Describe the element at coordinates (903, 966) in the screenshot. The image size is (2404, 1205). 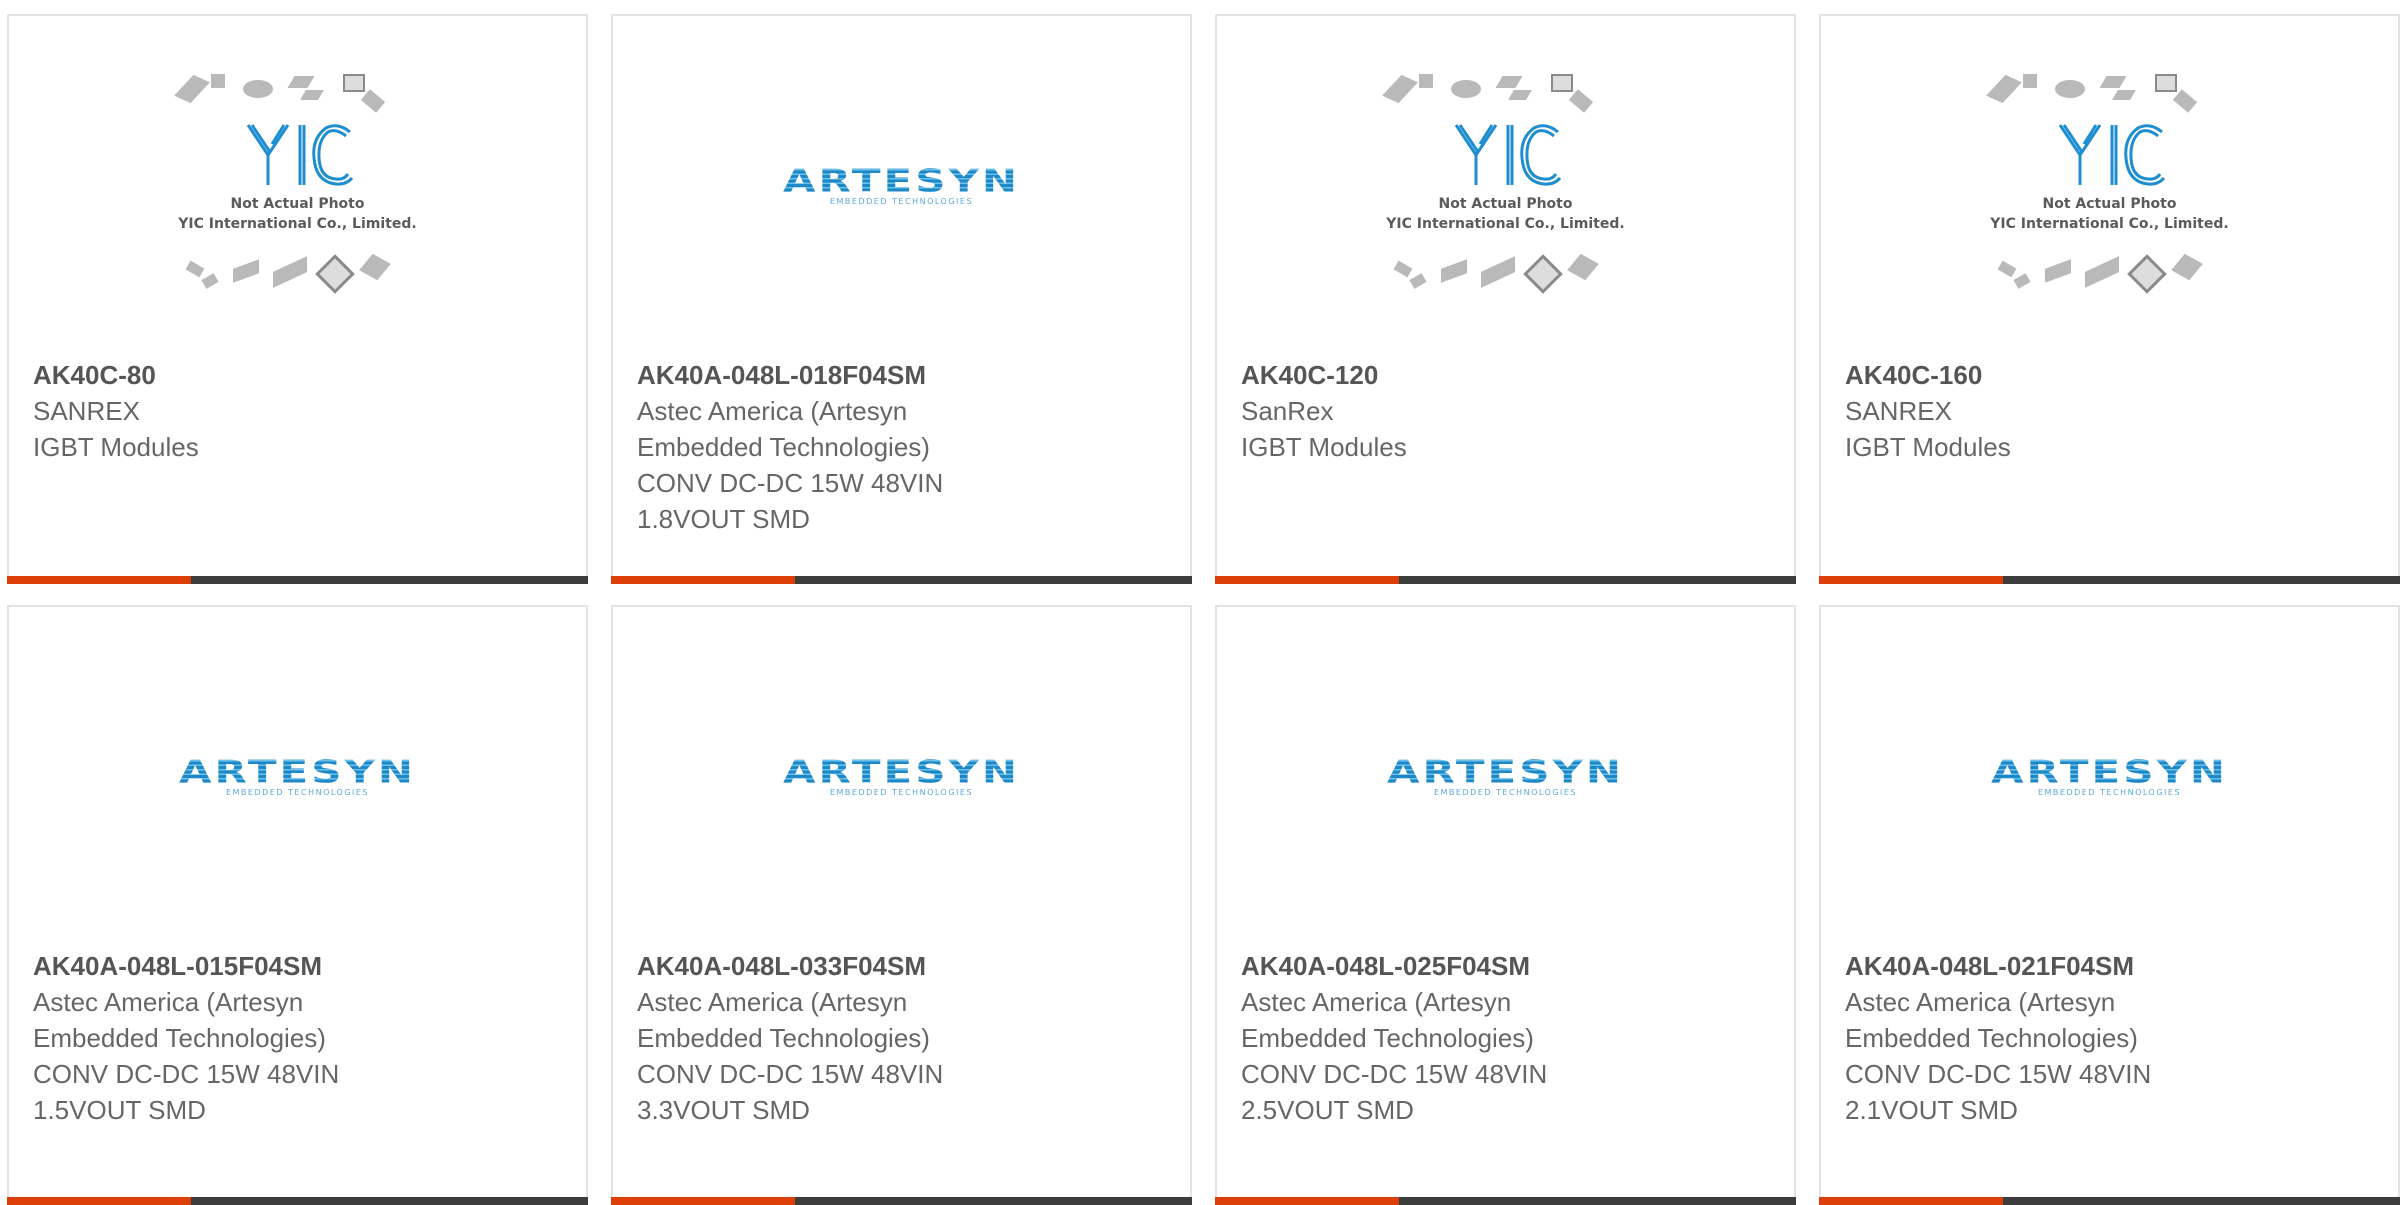
I see `part-number-link: AK40A-048L-033F04SM` at that location.